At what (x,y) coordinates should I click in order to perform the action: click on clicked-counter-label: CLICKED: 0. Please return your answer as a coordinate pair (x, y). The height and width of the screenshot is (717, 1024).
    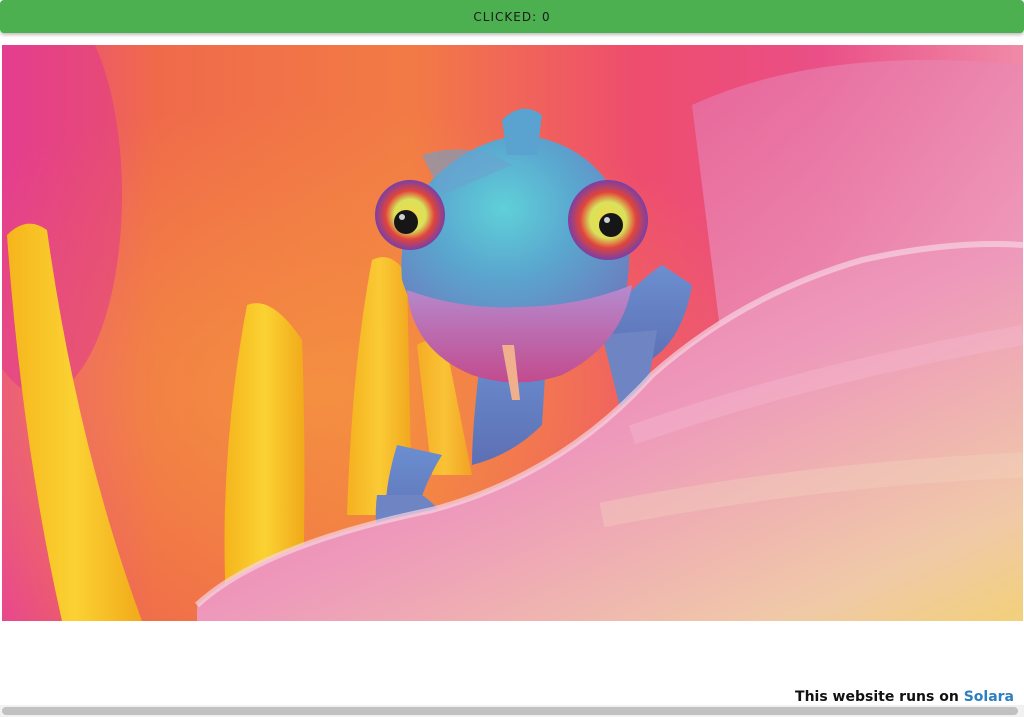
    Looking at the image, I should click on (512, 16).